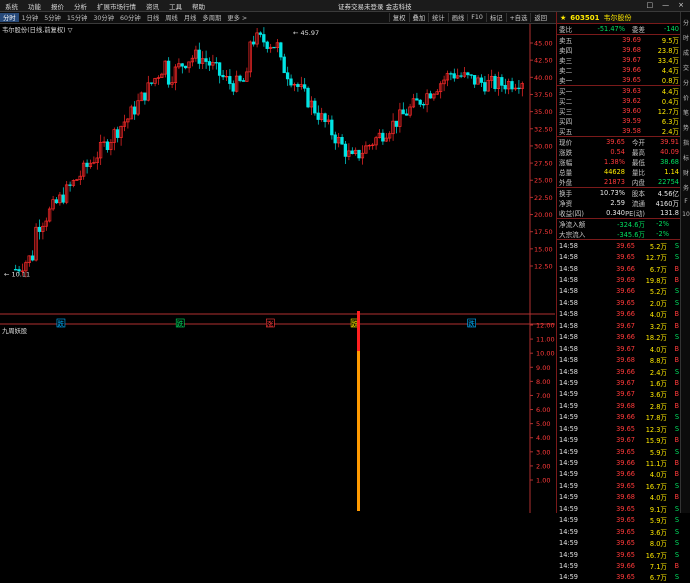  What do you see at coordinates (198, 6) in the screenshot?
I see `menu-item: 帮助` at bounding box center [198, 6].